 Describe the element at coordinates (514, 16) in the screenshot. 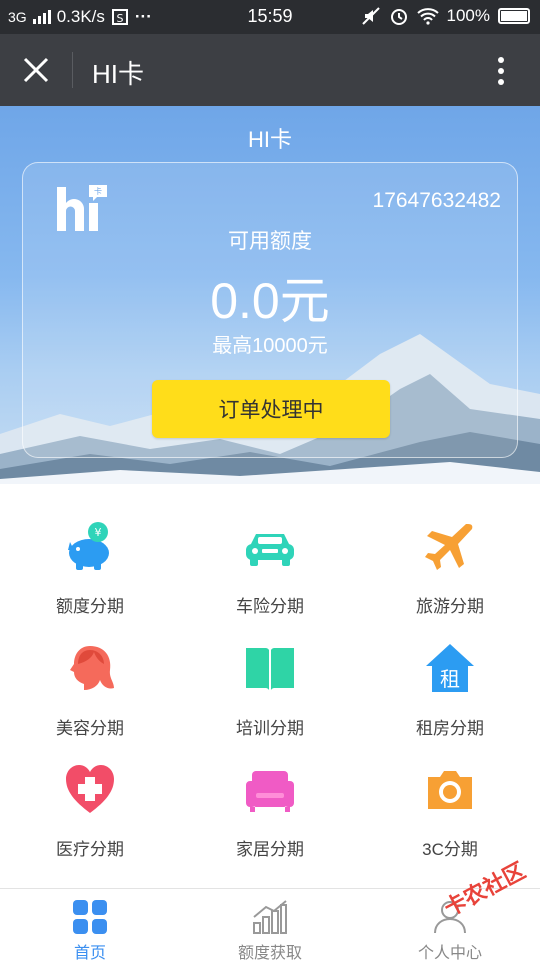

I see `battery-icon` at that location.